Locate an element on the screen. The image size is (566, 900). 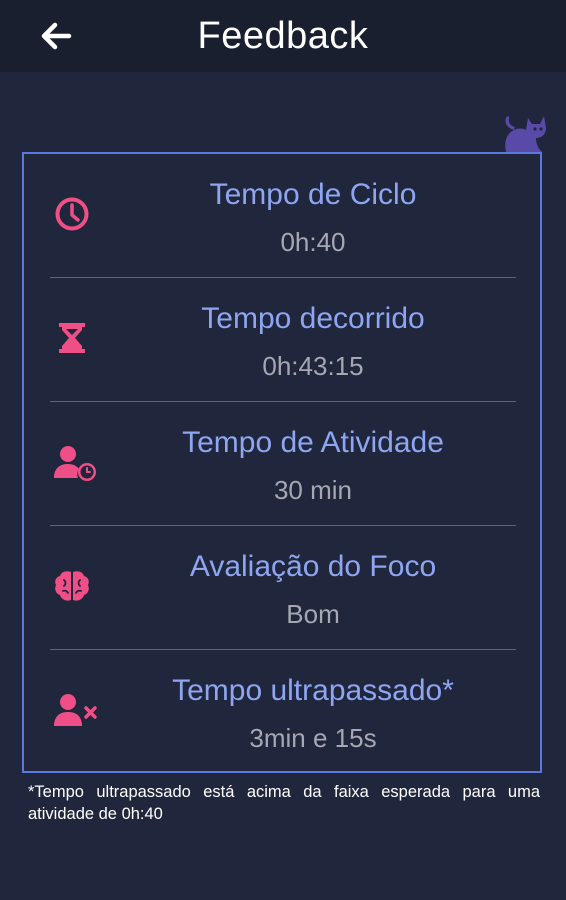
metric-row-exceeded-time: Tempo ultrapassado* 3min e 15s is located at coordinates (283, 712).